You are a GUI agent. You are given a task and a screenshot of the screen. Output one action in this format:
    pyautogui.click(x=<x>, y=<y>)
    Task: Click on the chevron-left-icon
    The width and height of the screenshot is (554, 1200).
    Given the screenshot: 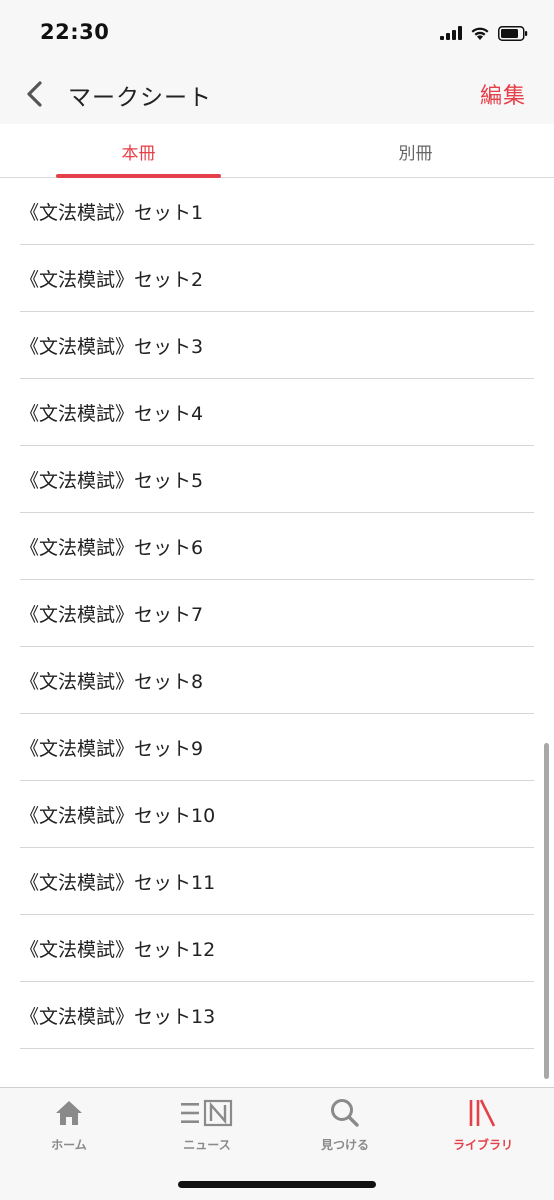 What is the action you would take?
    pyautogui.click(x=34, y=94)
    